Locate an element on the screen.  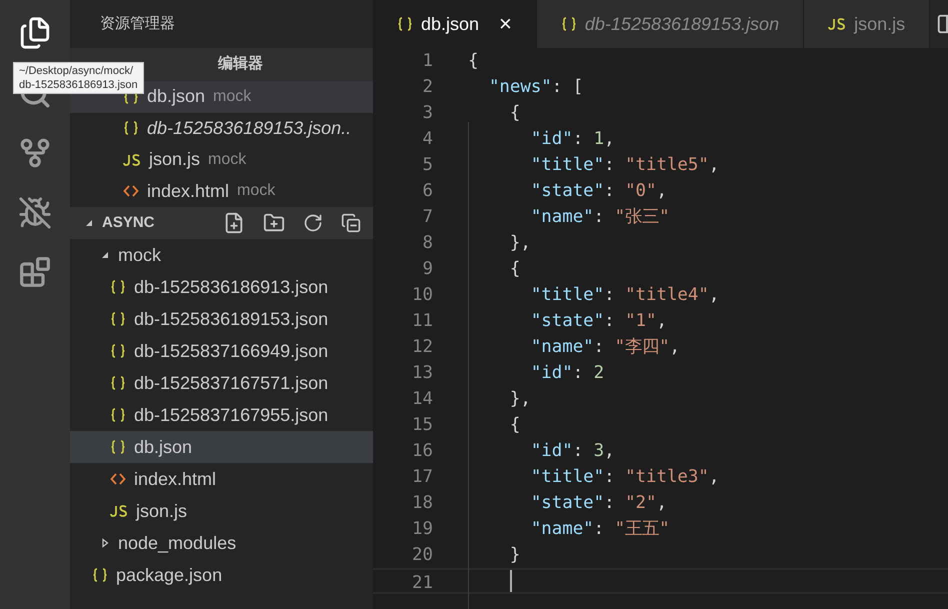
line-number: 18 is located at coordinates (422, 503).